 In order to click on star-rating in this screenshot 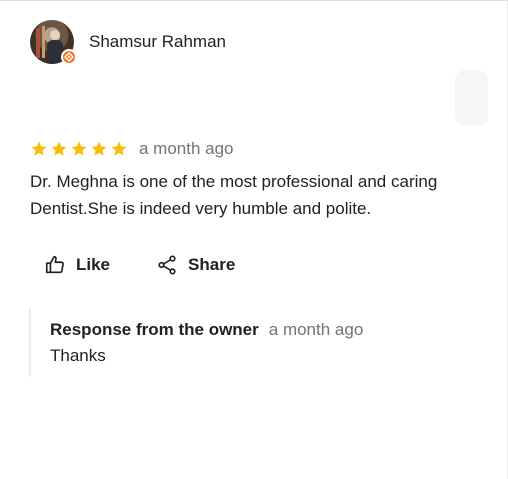, I will do `click(79, 149)`.